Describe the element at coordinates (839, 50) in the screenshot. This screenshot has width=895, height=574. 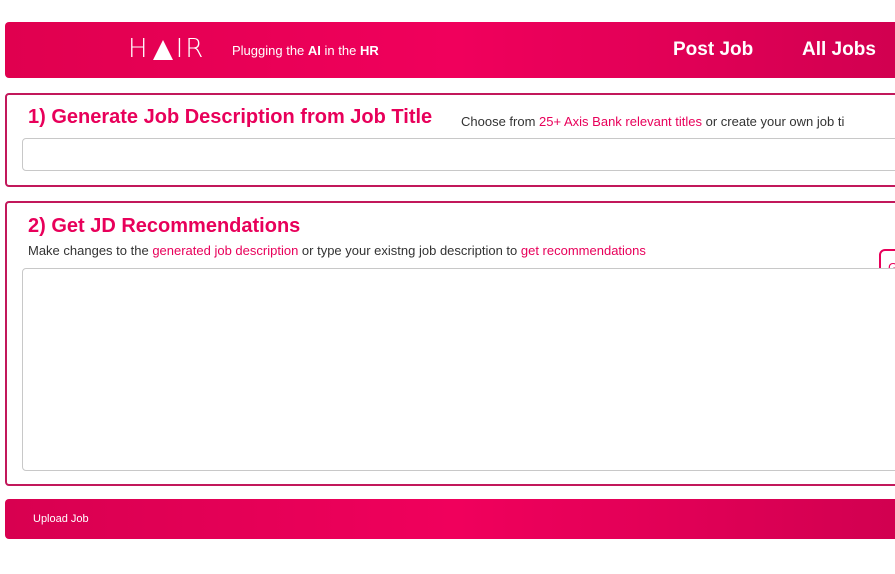
I see `nav-all-jobs: All Jobs` at that location.